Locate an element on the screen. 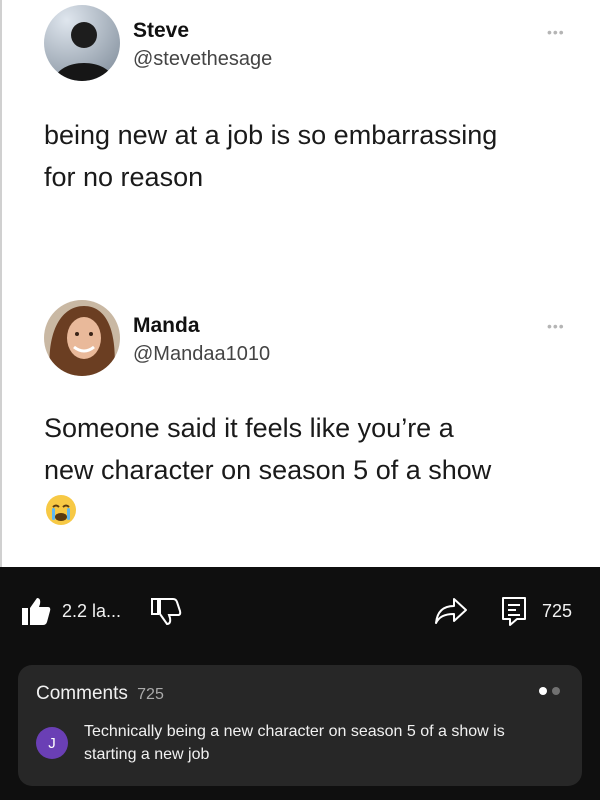 This screenshot has height=800, width=600. share-icon is located at coordinates (451, 611).